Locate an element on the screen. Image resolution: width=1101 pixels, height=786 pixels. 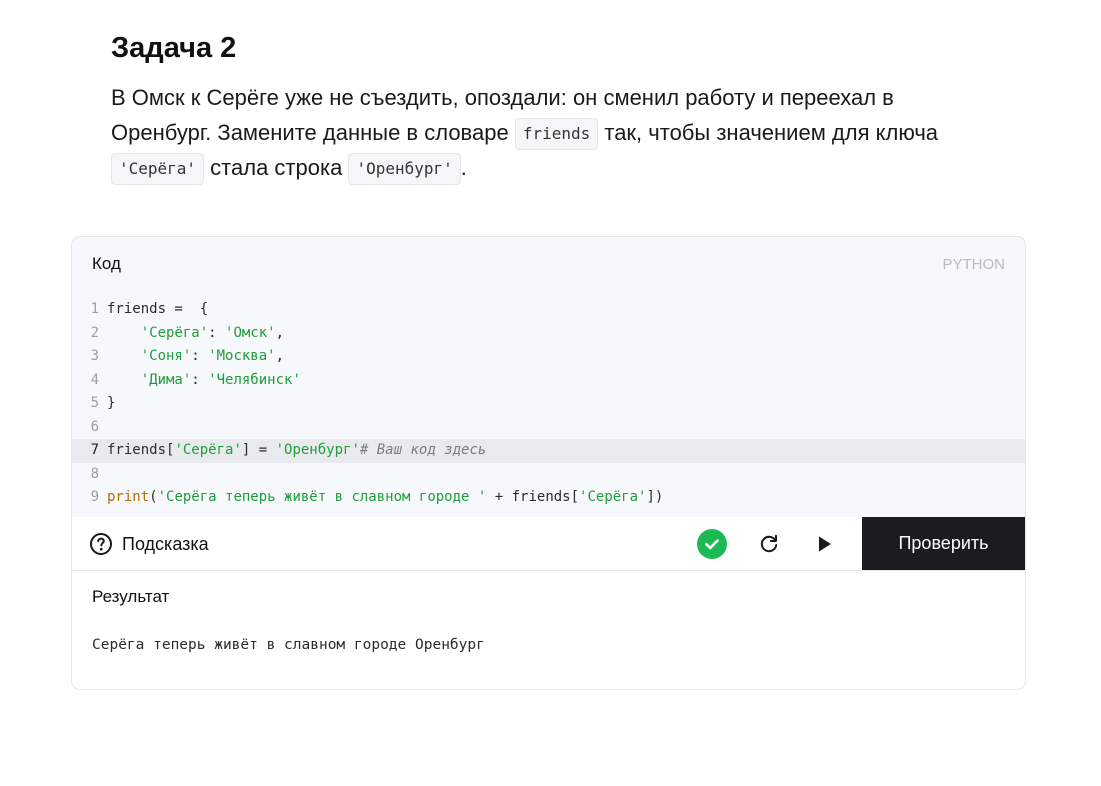
line-number: 2 is located at coordinates (94, 332).